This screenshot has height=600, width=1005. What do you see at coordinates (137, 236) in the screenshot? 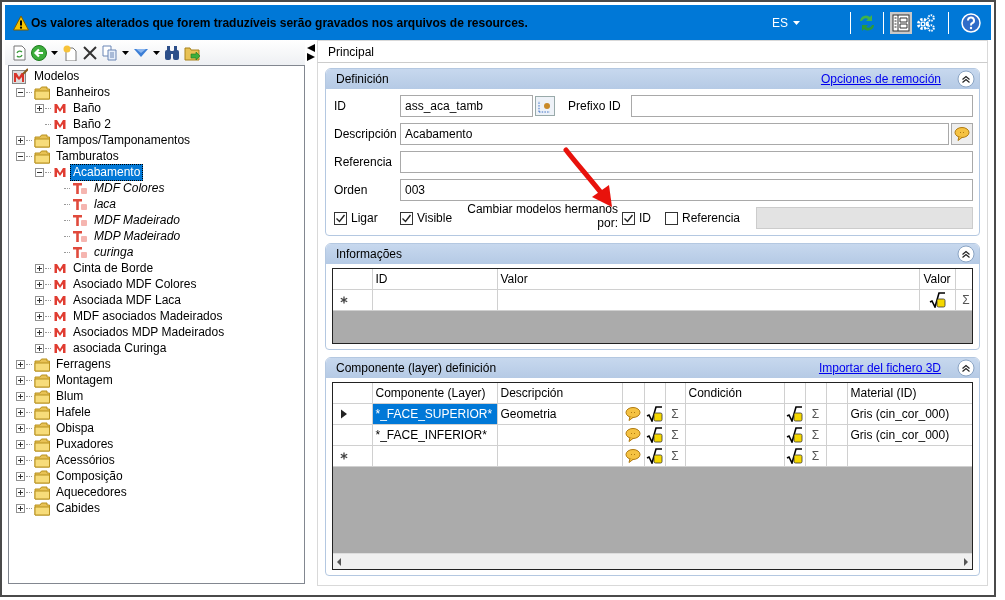
I see `tree-item: MDP Madeirado` at bounding box center [137, 236].